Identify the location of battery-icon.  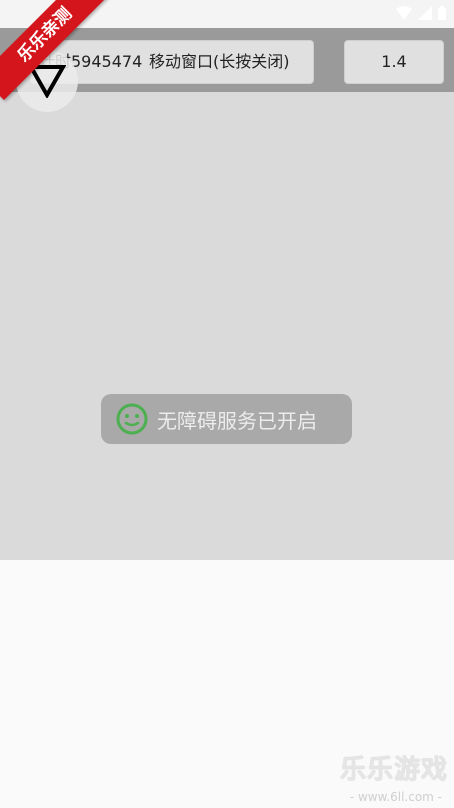
(442, 13).